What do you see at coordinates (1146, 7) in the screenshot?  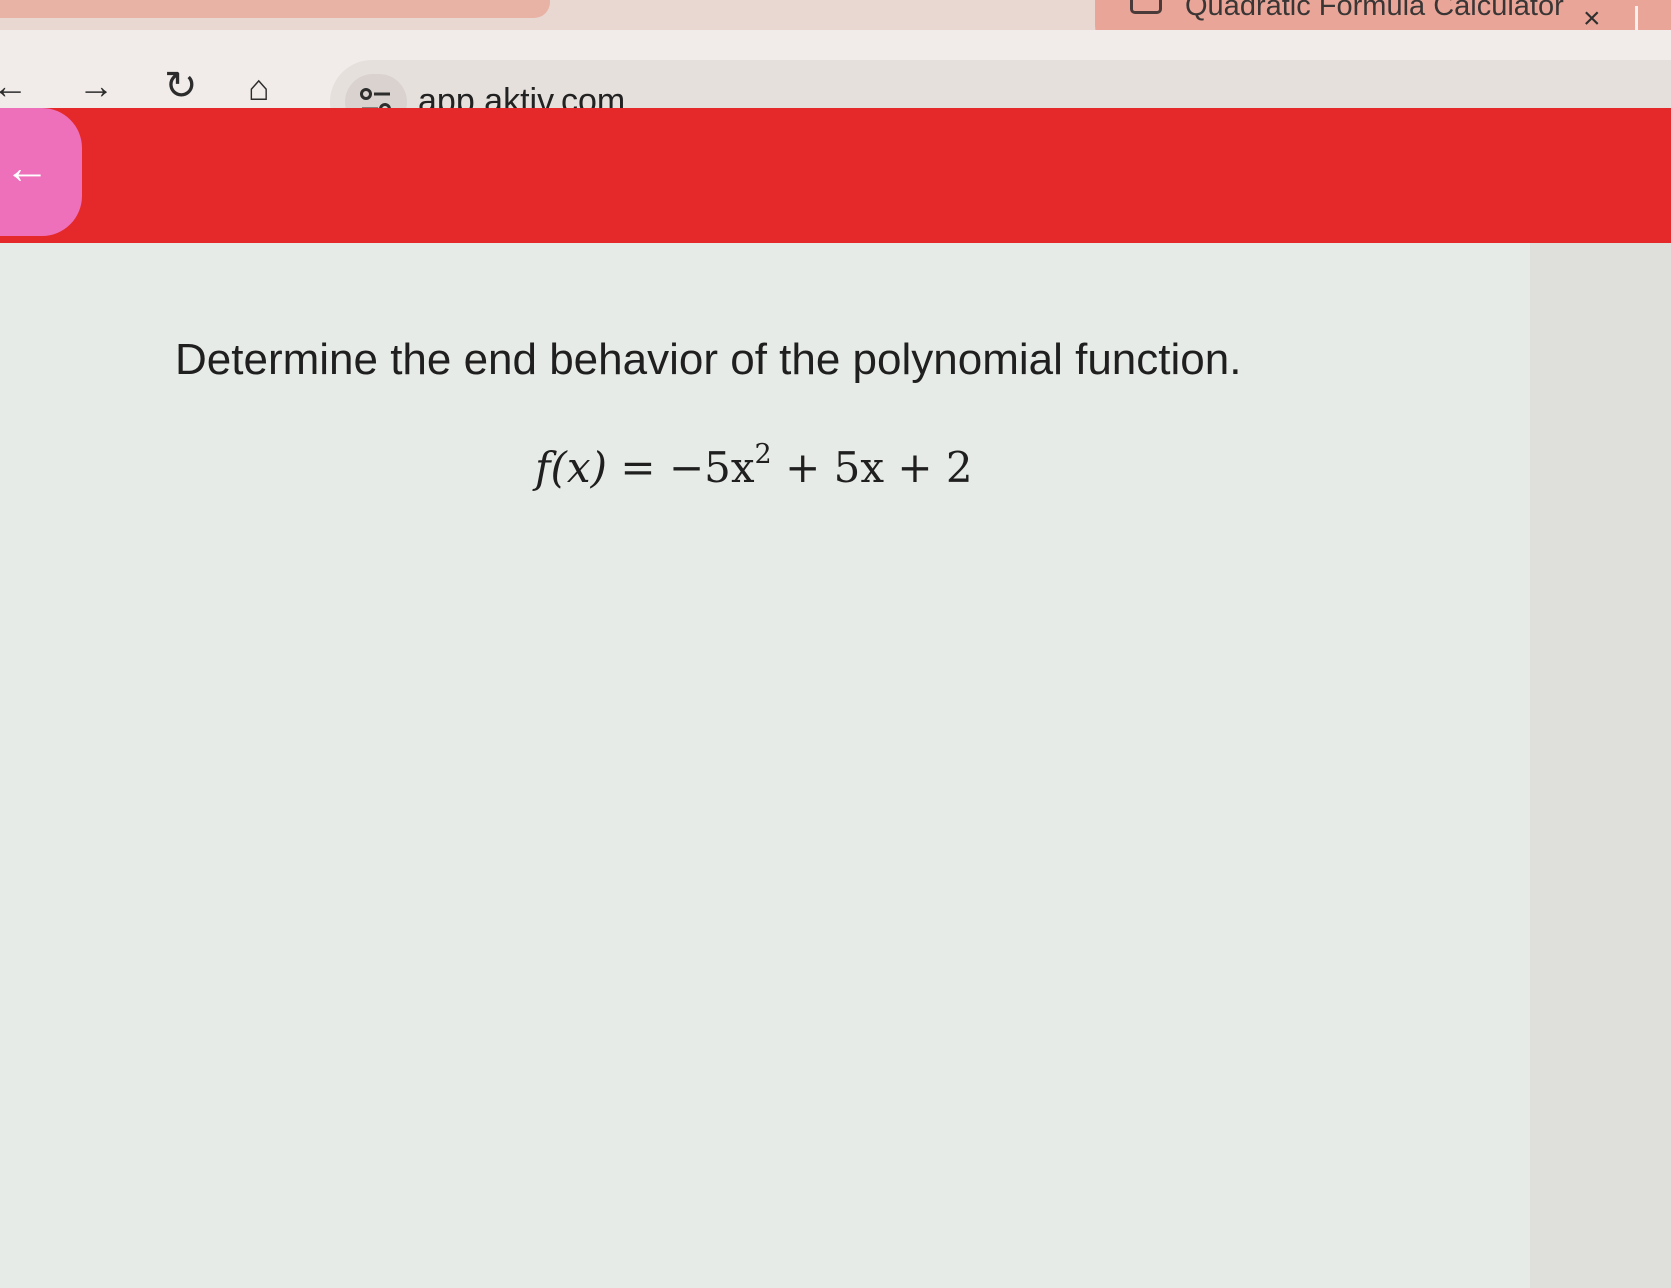 I see `tab-favicon-icon` at bounding box center [1146, 7].